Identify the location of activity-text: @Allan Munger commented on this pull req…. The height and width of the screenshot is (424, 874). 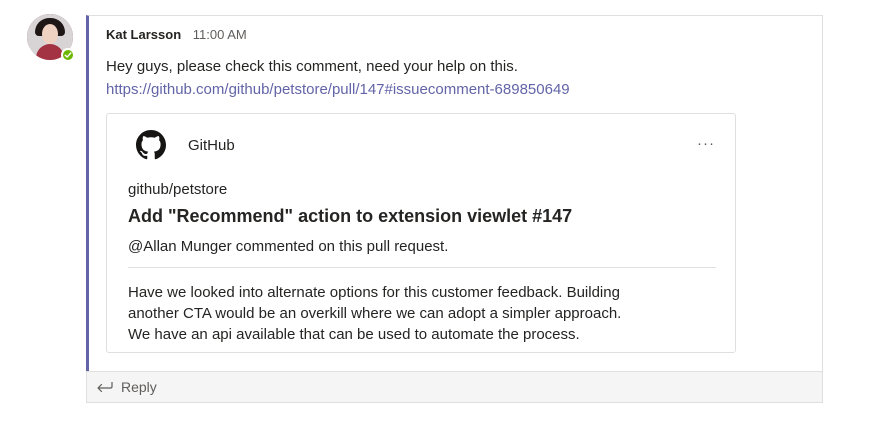
(288, 246).